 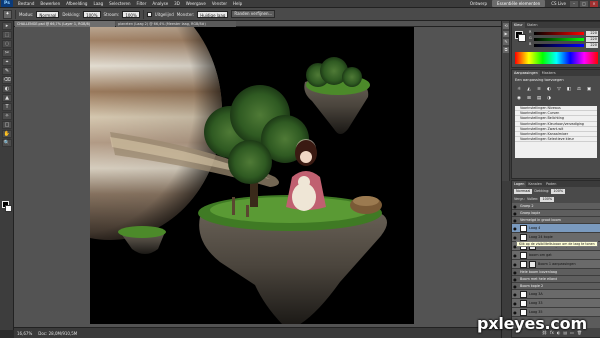 What do you see at coordinates (523, 191) in the screenshot?
I see `blend-mode-select: Normaal` at bounding box center [523, 191].